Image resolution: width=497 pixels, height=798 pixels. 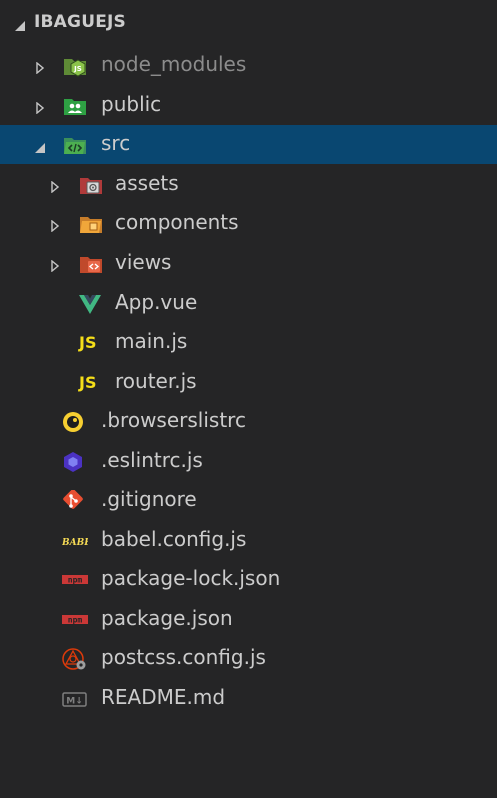 I want to click on tree-item-babel-config-js: BABEL babel.config.js, so click(x=248, y=540).